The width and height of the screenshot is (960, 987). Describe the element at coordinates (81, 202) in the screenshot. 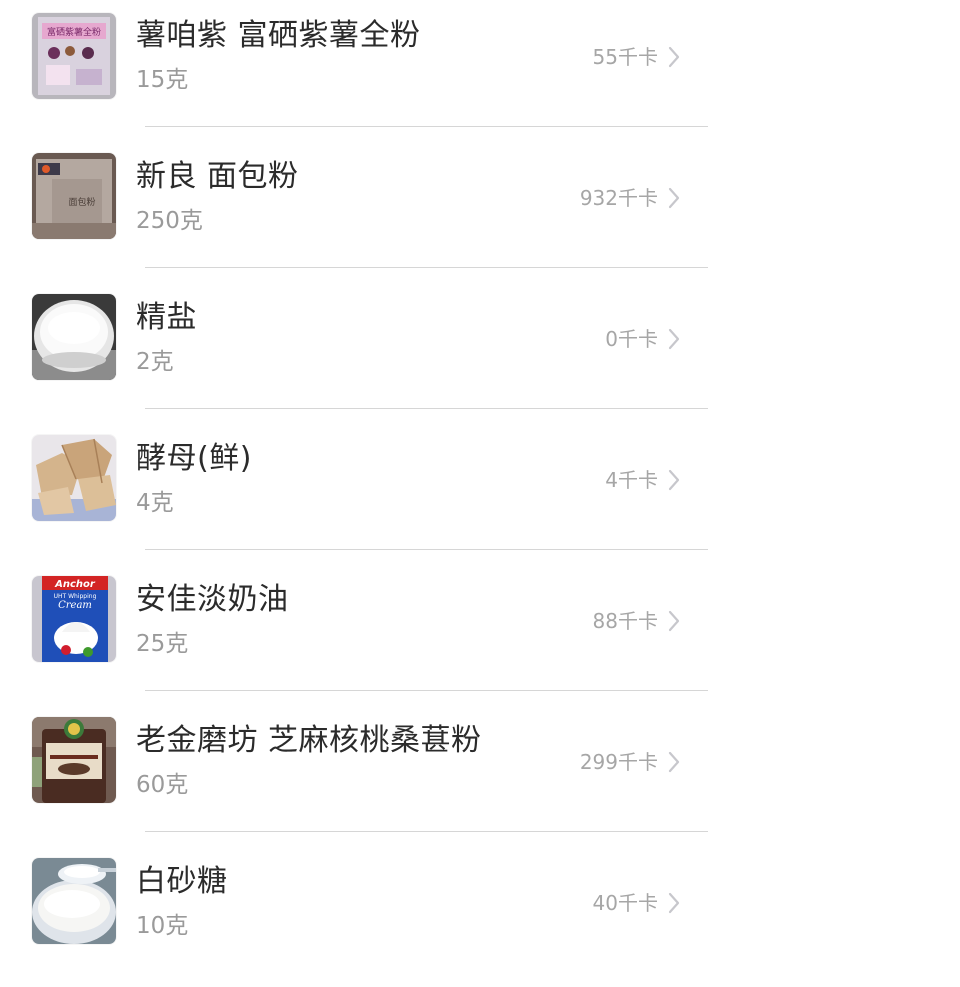

I see `thumb-label: 面包粉` at that location.